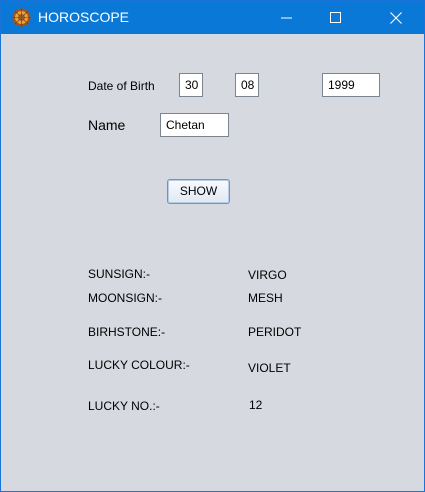 The height and width of the screenshot is (492, 425). Describe the element at coordinates (212, 17) in the screenshot. I see `title-bar: HOROSCOPE` at that location.